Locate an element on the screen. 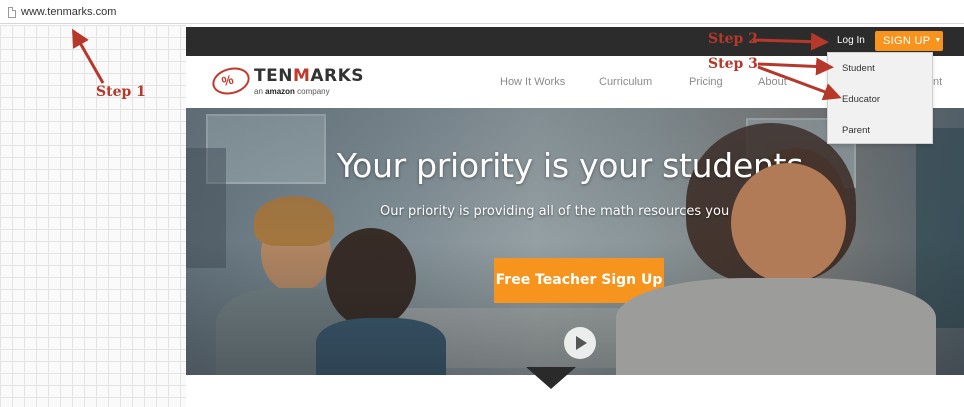 The height and width of the screenshot is (407, 964). step1-label: Step 1 is located at coordinates (121, 92).